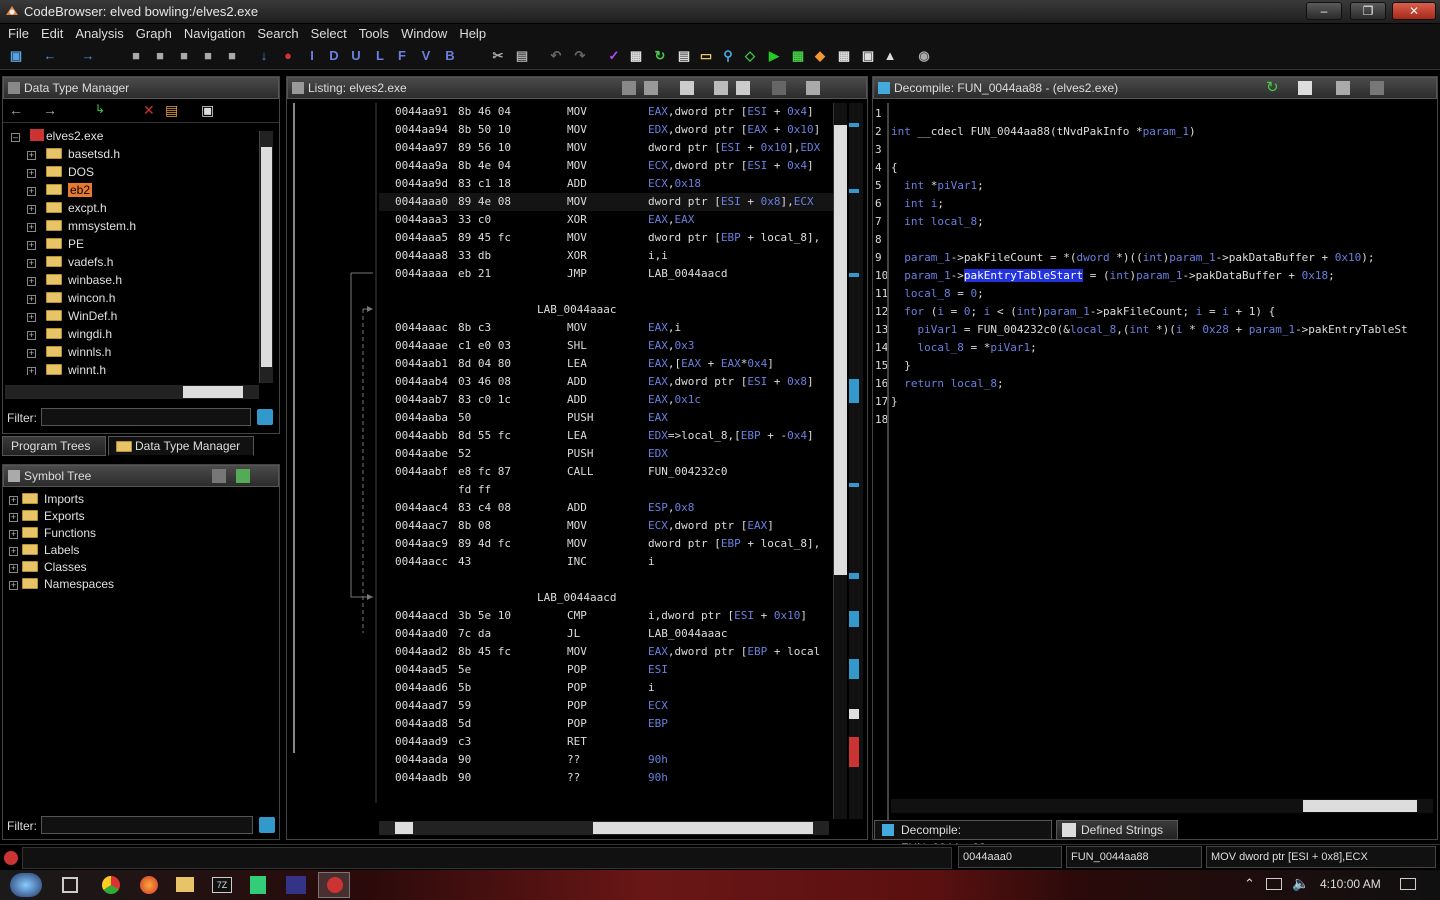  What do you see at coordinates (1155, 114) in the screenshot?
I see `decompile-line: 1` at bounding box center [1155, 114].